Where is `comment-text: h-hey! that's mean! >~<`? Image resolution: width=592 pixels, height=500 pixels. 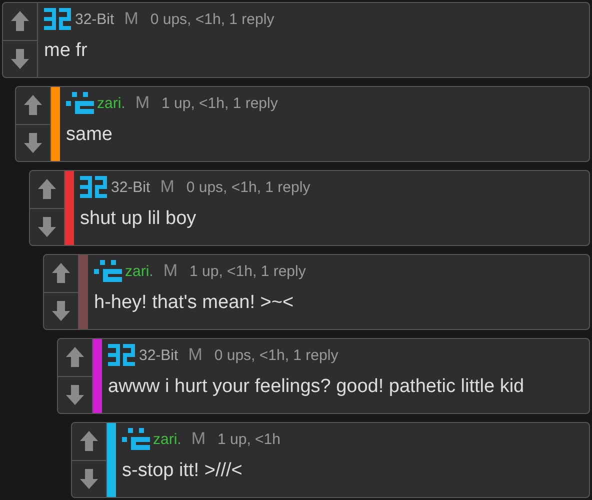 comment-text: h-hey! that's mean! >~< is located at coordinates (194, 303).